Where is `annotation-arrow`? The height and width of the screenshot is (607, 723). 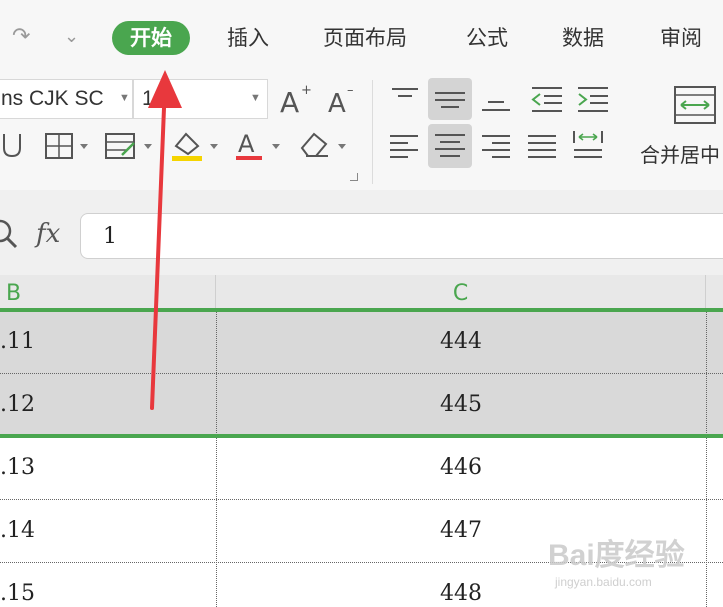
annotation-arrow is located at coordinates (165, 240).